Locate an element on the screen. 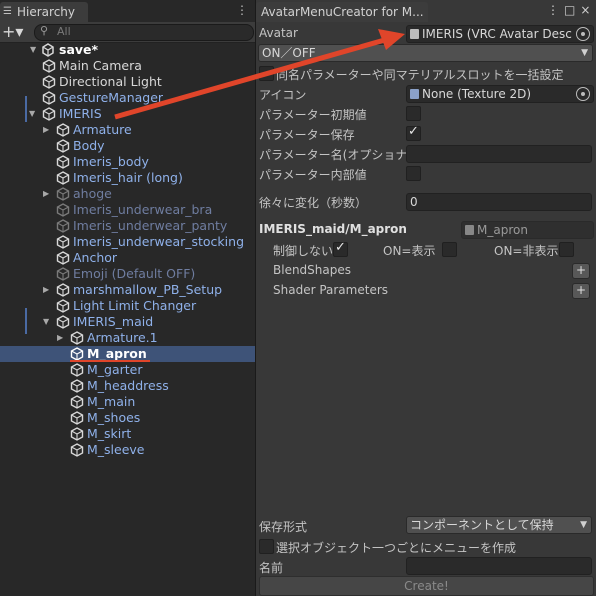  hierarchy-row: Light Limit Changer is located at coordinates (127, 306).